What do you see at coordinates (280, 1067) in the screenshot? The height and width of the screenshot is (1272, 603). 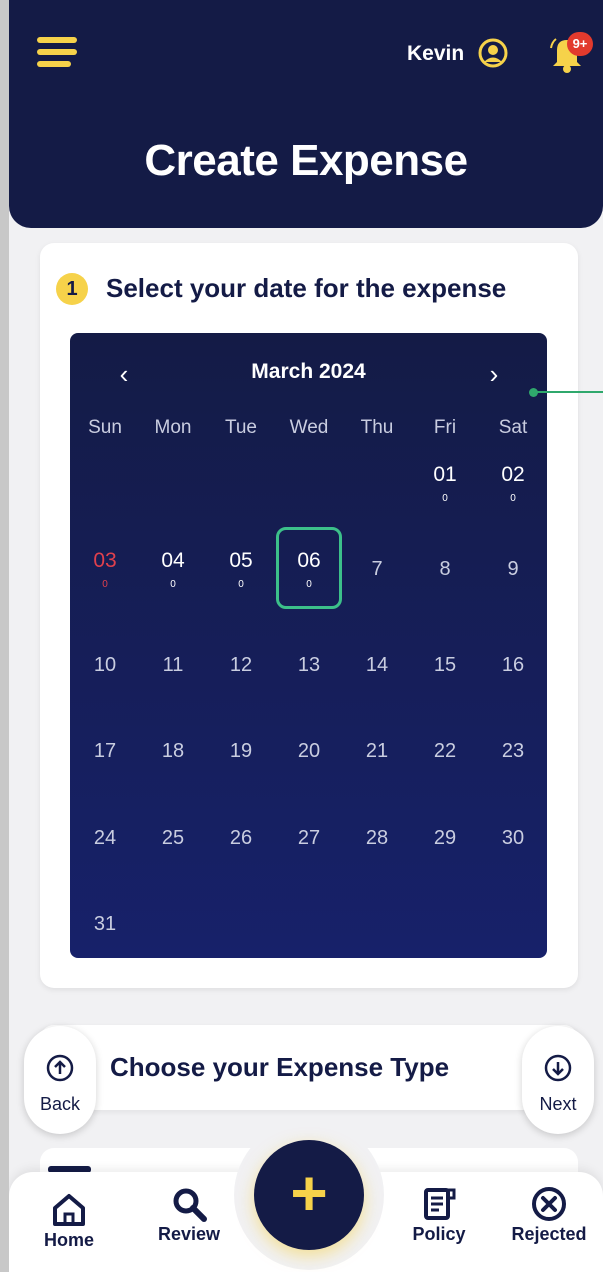 I see `expense-type-label: Choose your Expense Type` at bounding box center [280, 1067].